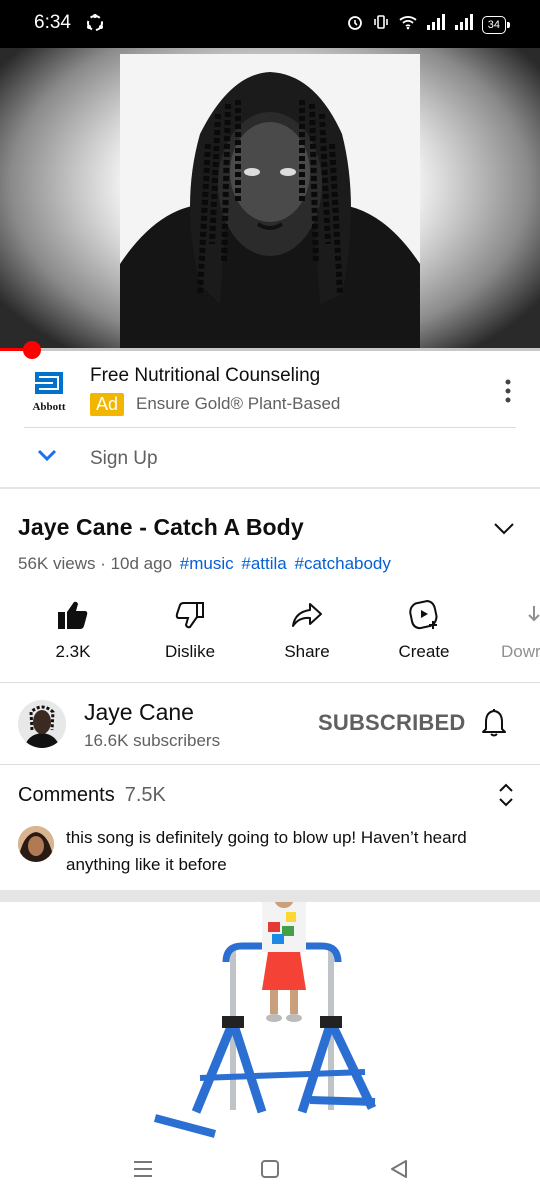 The height and width of the screenshot is (1200, 540). Describe the element at coordinates (95, 563) in the screenshot. I see `video-stats: 56K views · 10d ago` at that location.